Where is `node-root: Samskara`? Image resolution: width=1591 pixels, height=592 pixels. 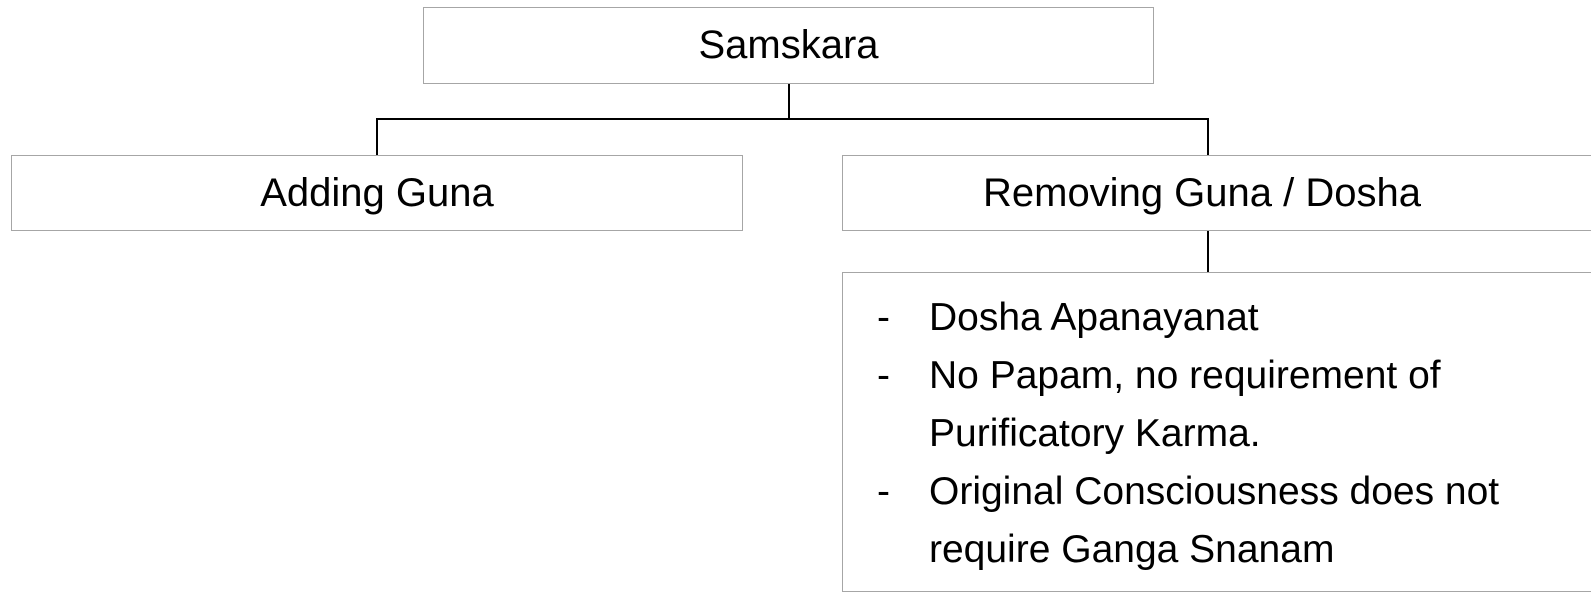 node-root: Samskara is located at coordinates (788, 45).